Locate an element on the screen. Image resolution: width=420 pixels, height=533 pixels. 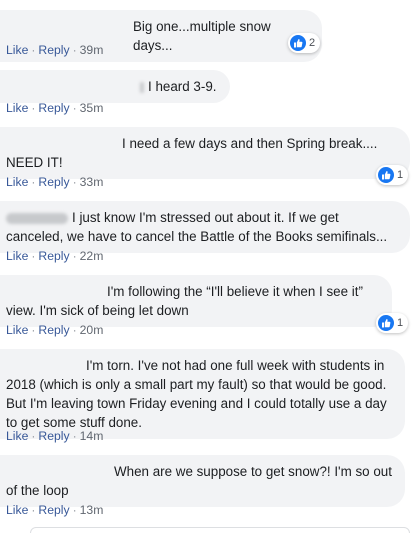
comment-bubble: I heard 3-9. is located at coordinates (115, 86).